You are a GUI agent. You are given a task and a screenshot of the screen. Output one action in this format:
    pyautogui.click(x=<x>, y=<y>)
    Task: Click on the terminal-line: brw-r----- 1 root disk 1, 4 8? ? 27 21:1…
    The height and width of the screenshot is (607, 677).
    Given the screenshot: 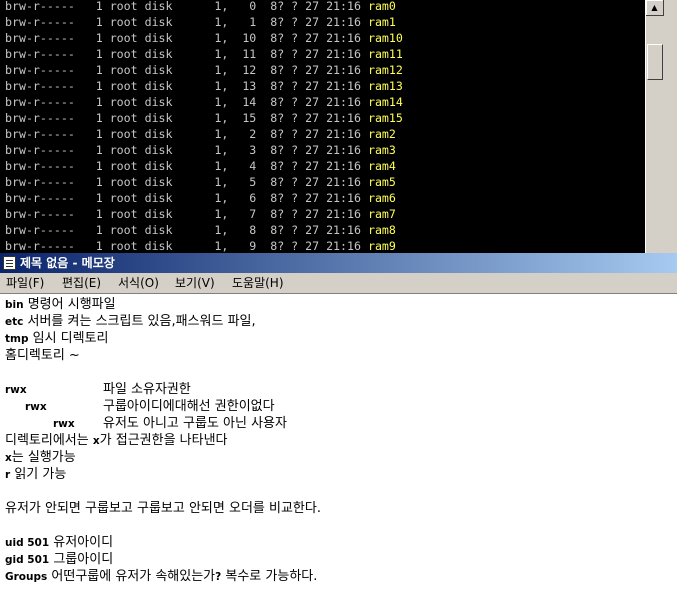 What is the action you would take?
    pyautogui.click(x=325, y=166)
    